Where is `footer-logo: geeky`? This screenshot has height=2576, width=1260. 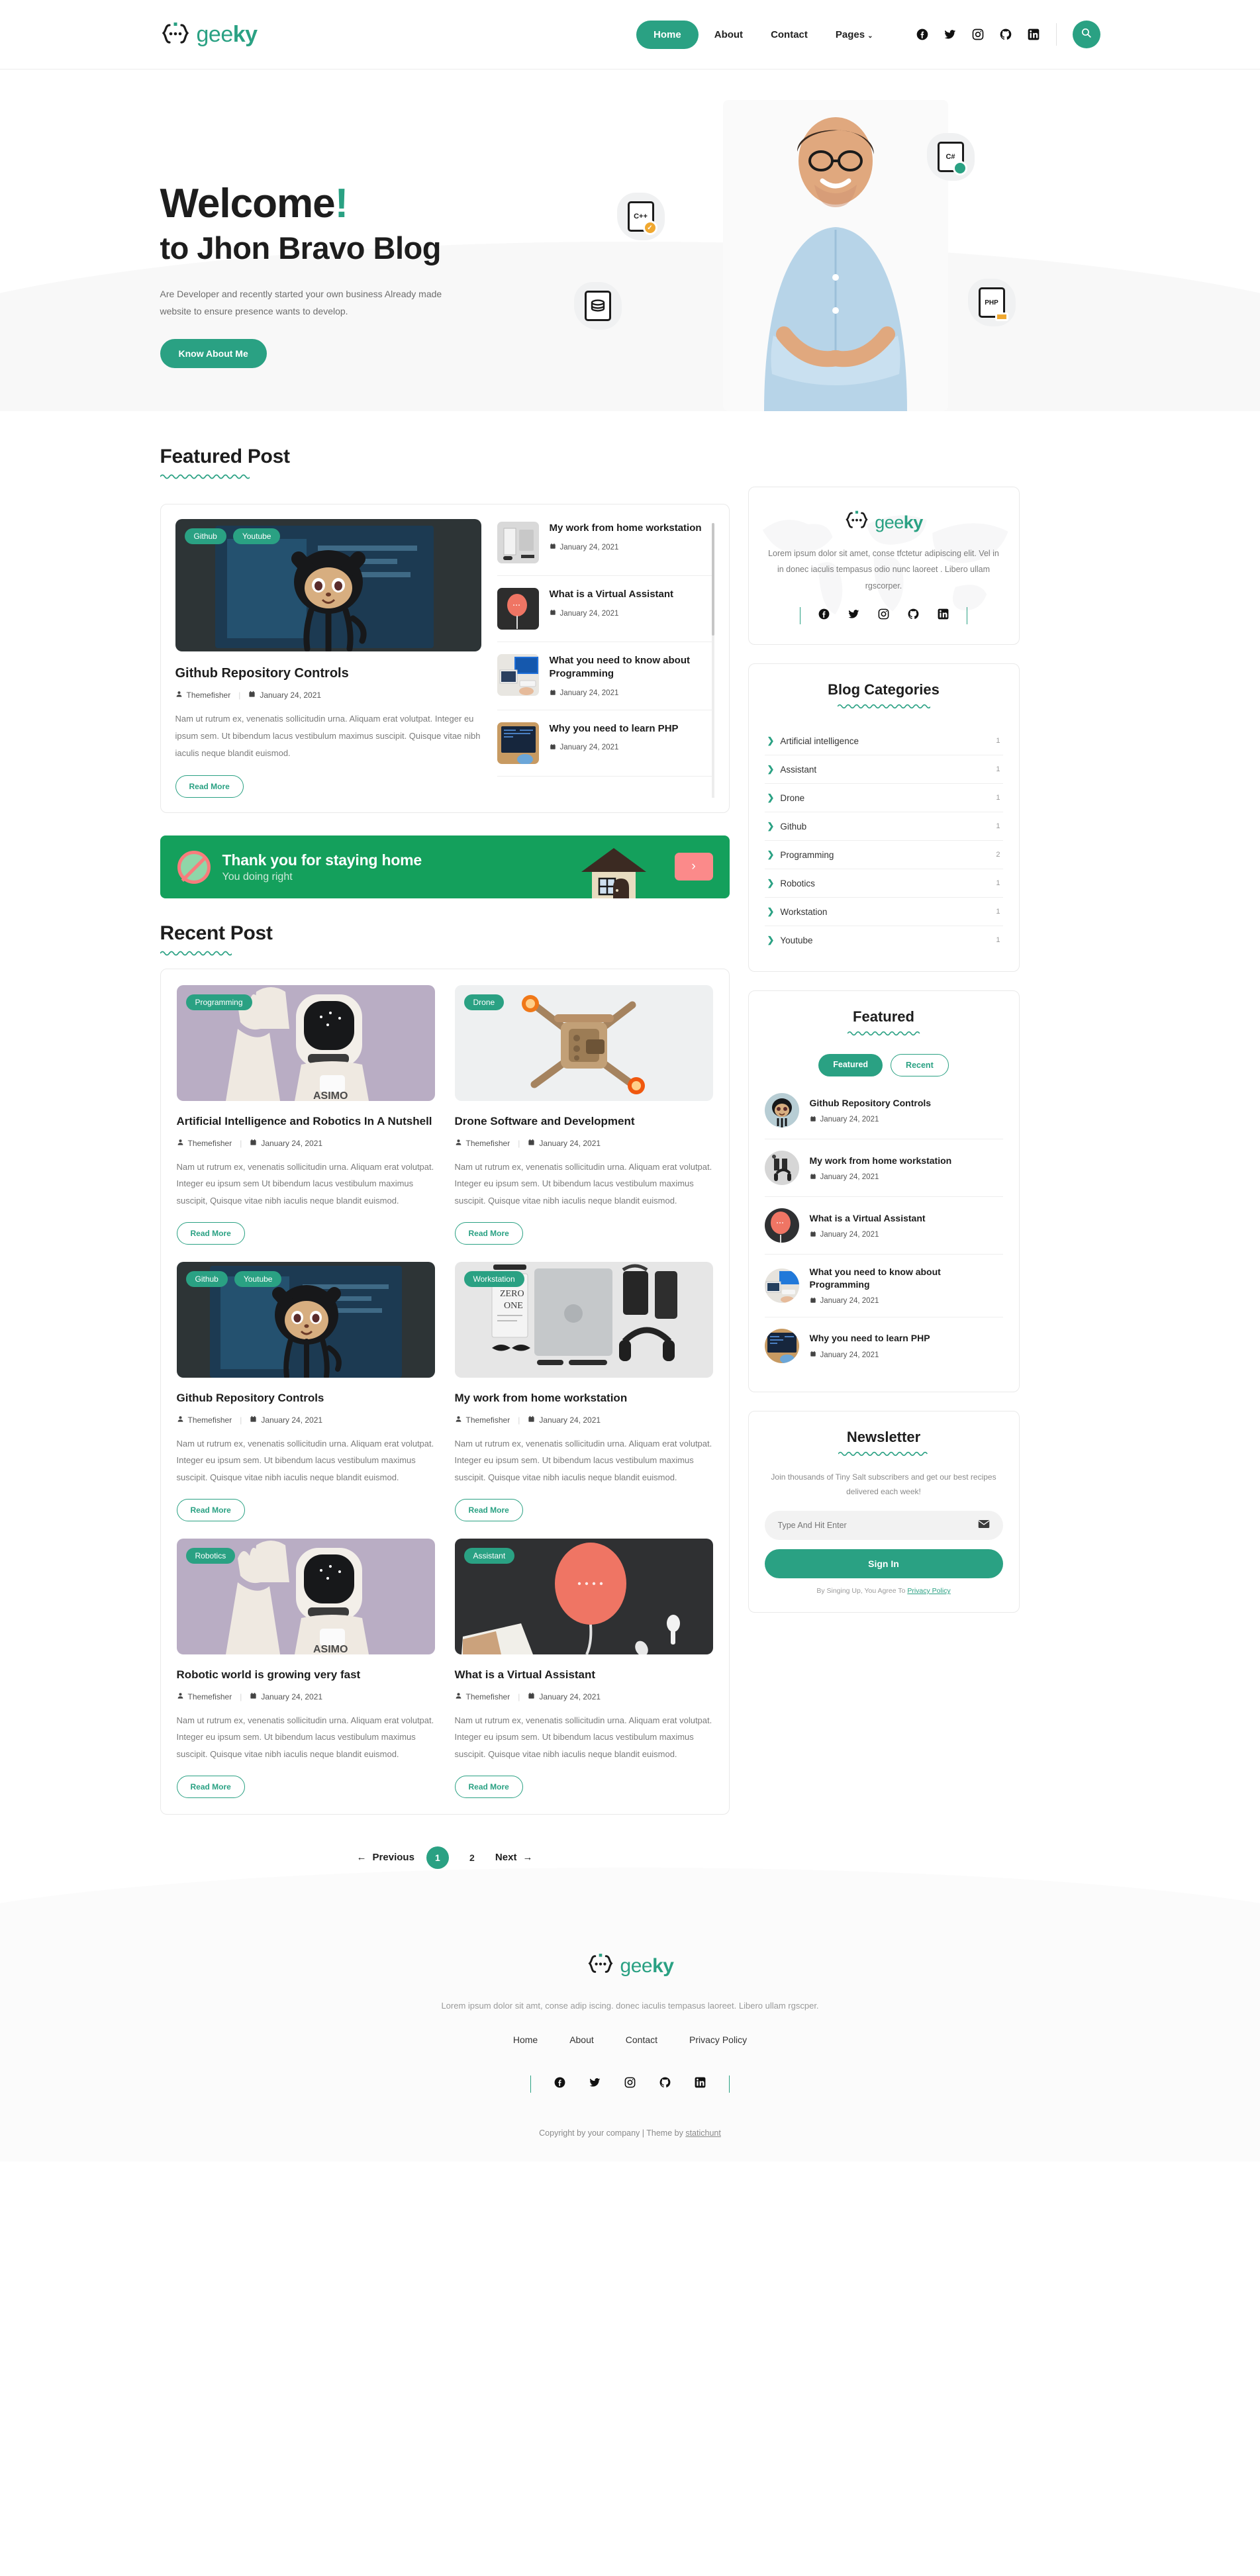
footer-logo: geeky is located at coordinates (630, 1966).